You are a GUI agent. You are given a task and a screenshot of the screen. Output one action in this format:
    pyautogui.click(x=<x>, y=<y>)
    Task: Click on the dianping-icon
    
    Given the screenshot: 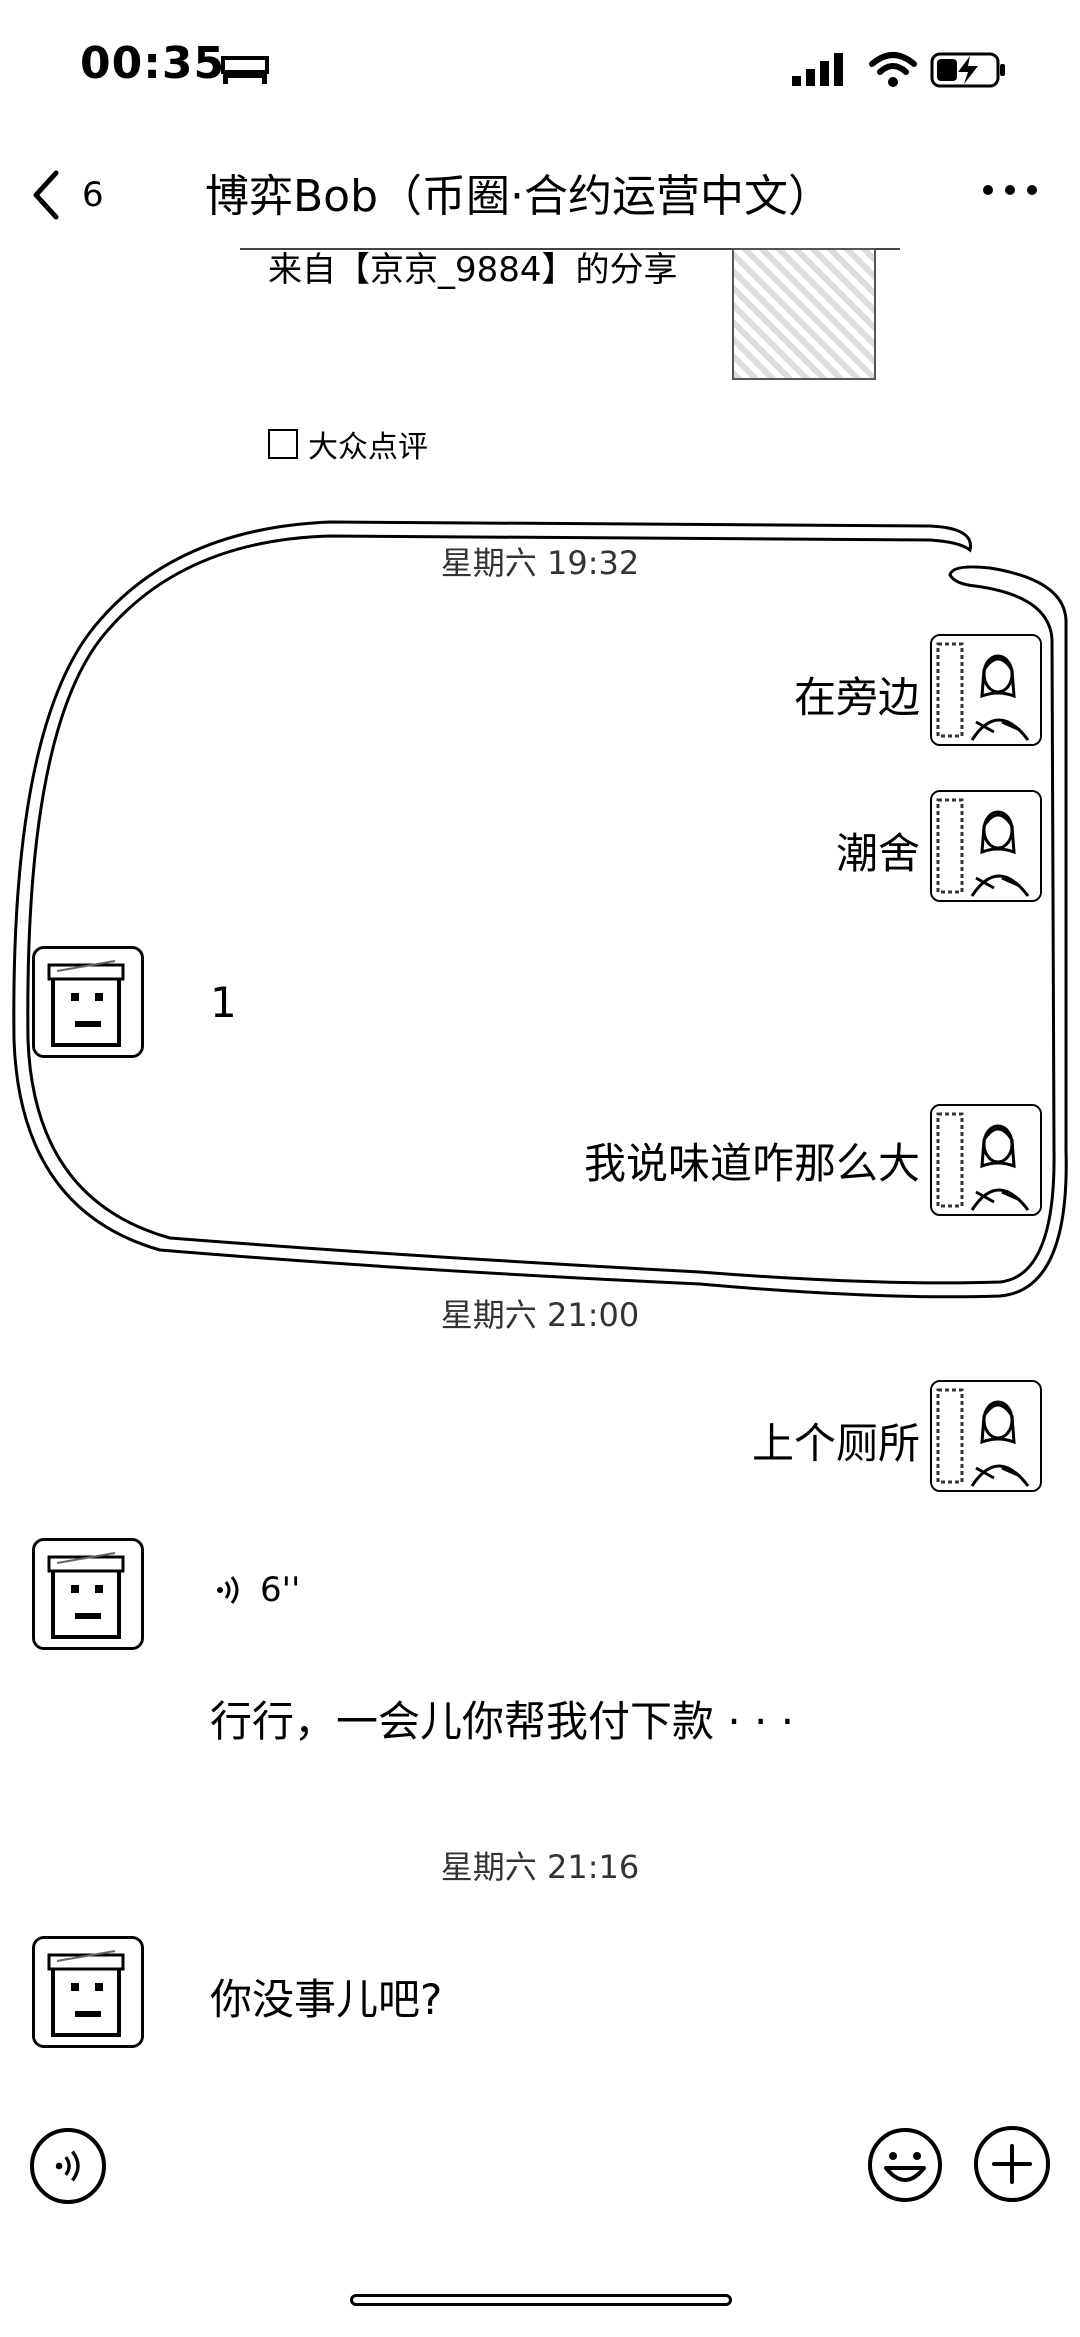 What is the action you would take?
    pyautogui.click(x=283, y=444)
    